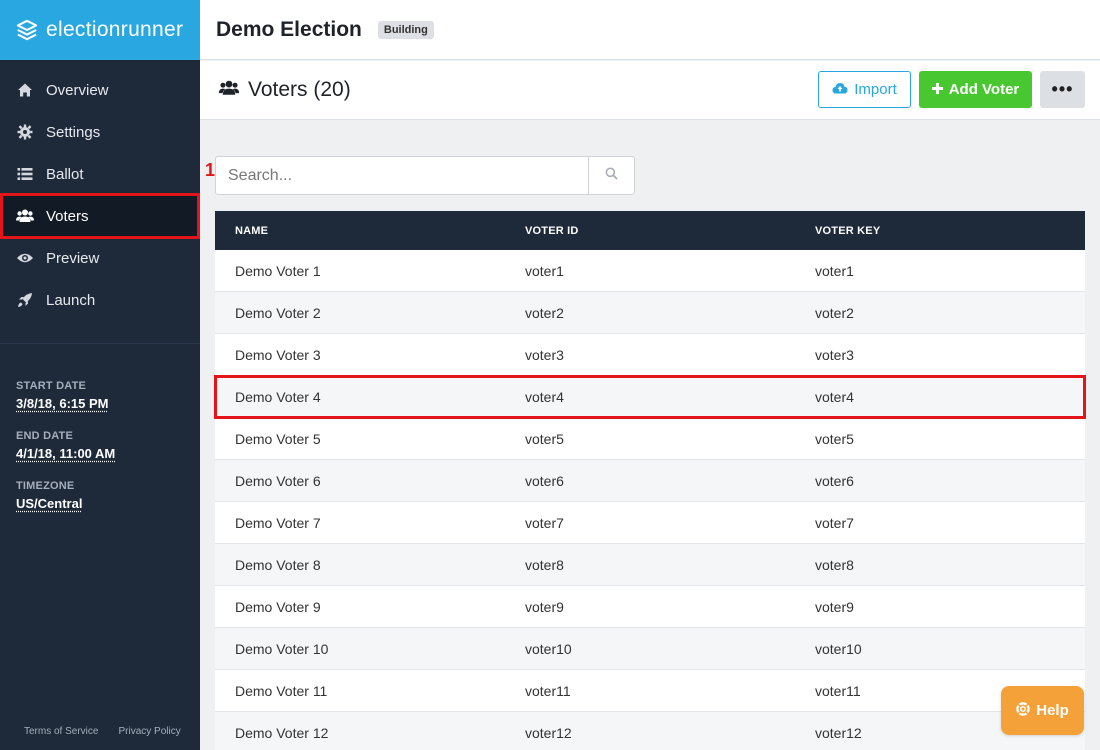  I want to click on sidebar-item-settings: Settings, so click(100, 132).